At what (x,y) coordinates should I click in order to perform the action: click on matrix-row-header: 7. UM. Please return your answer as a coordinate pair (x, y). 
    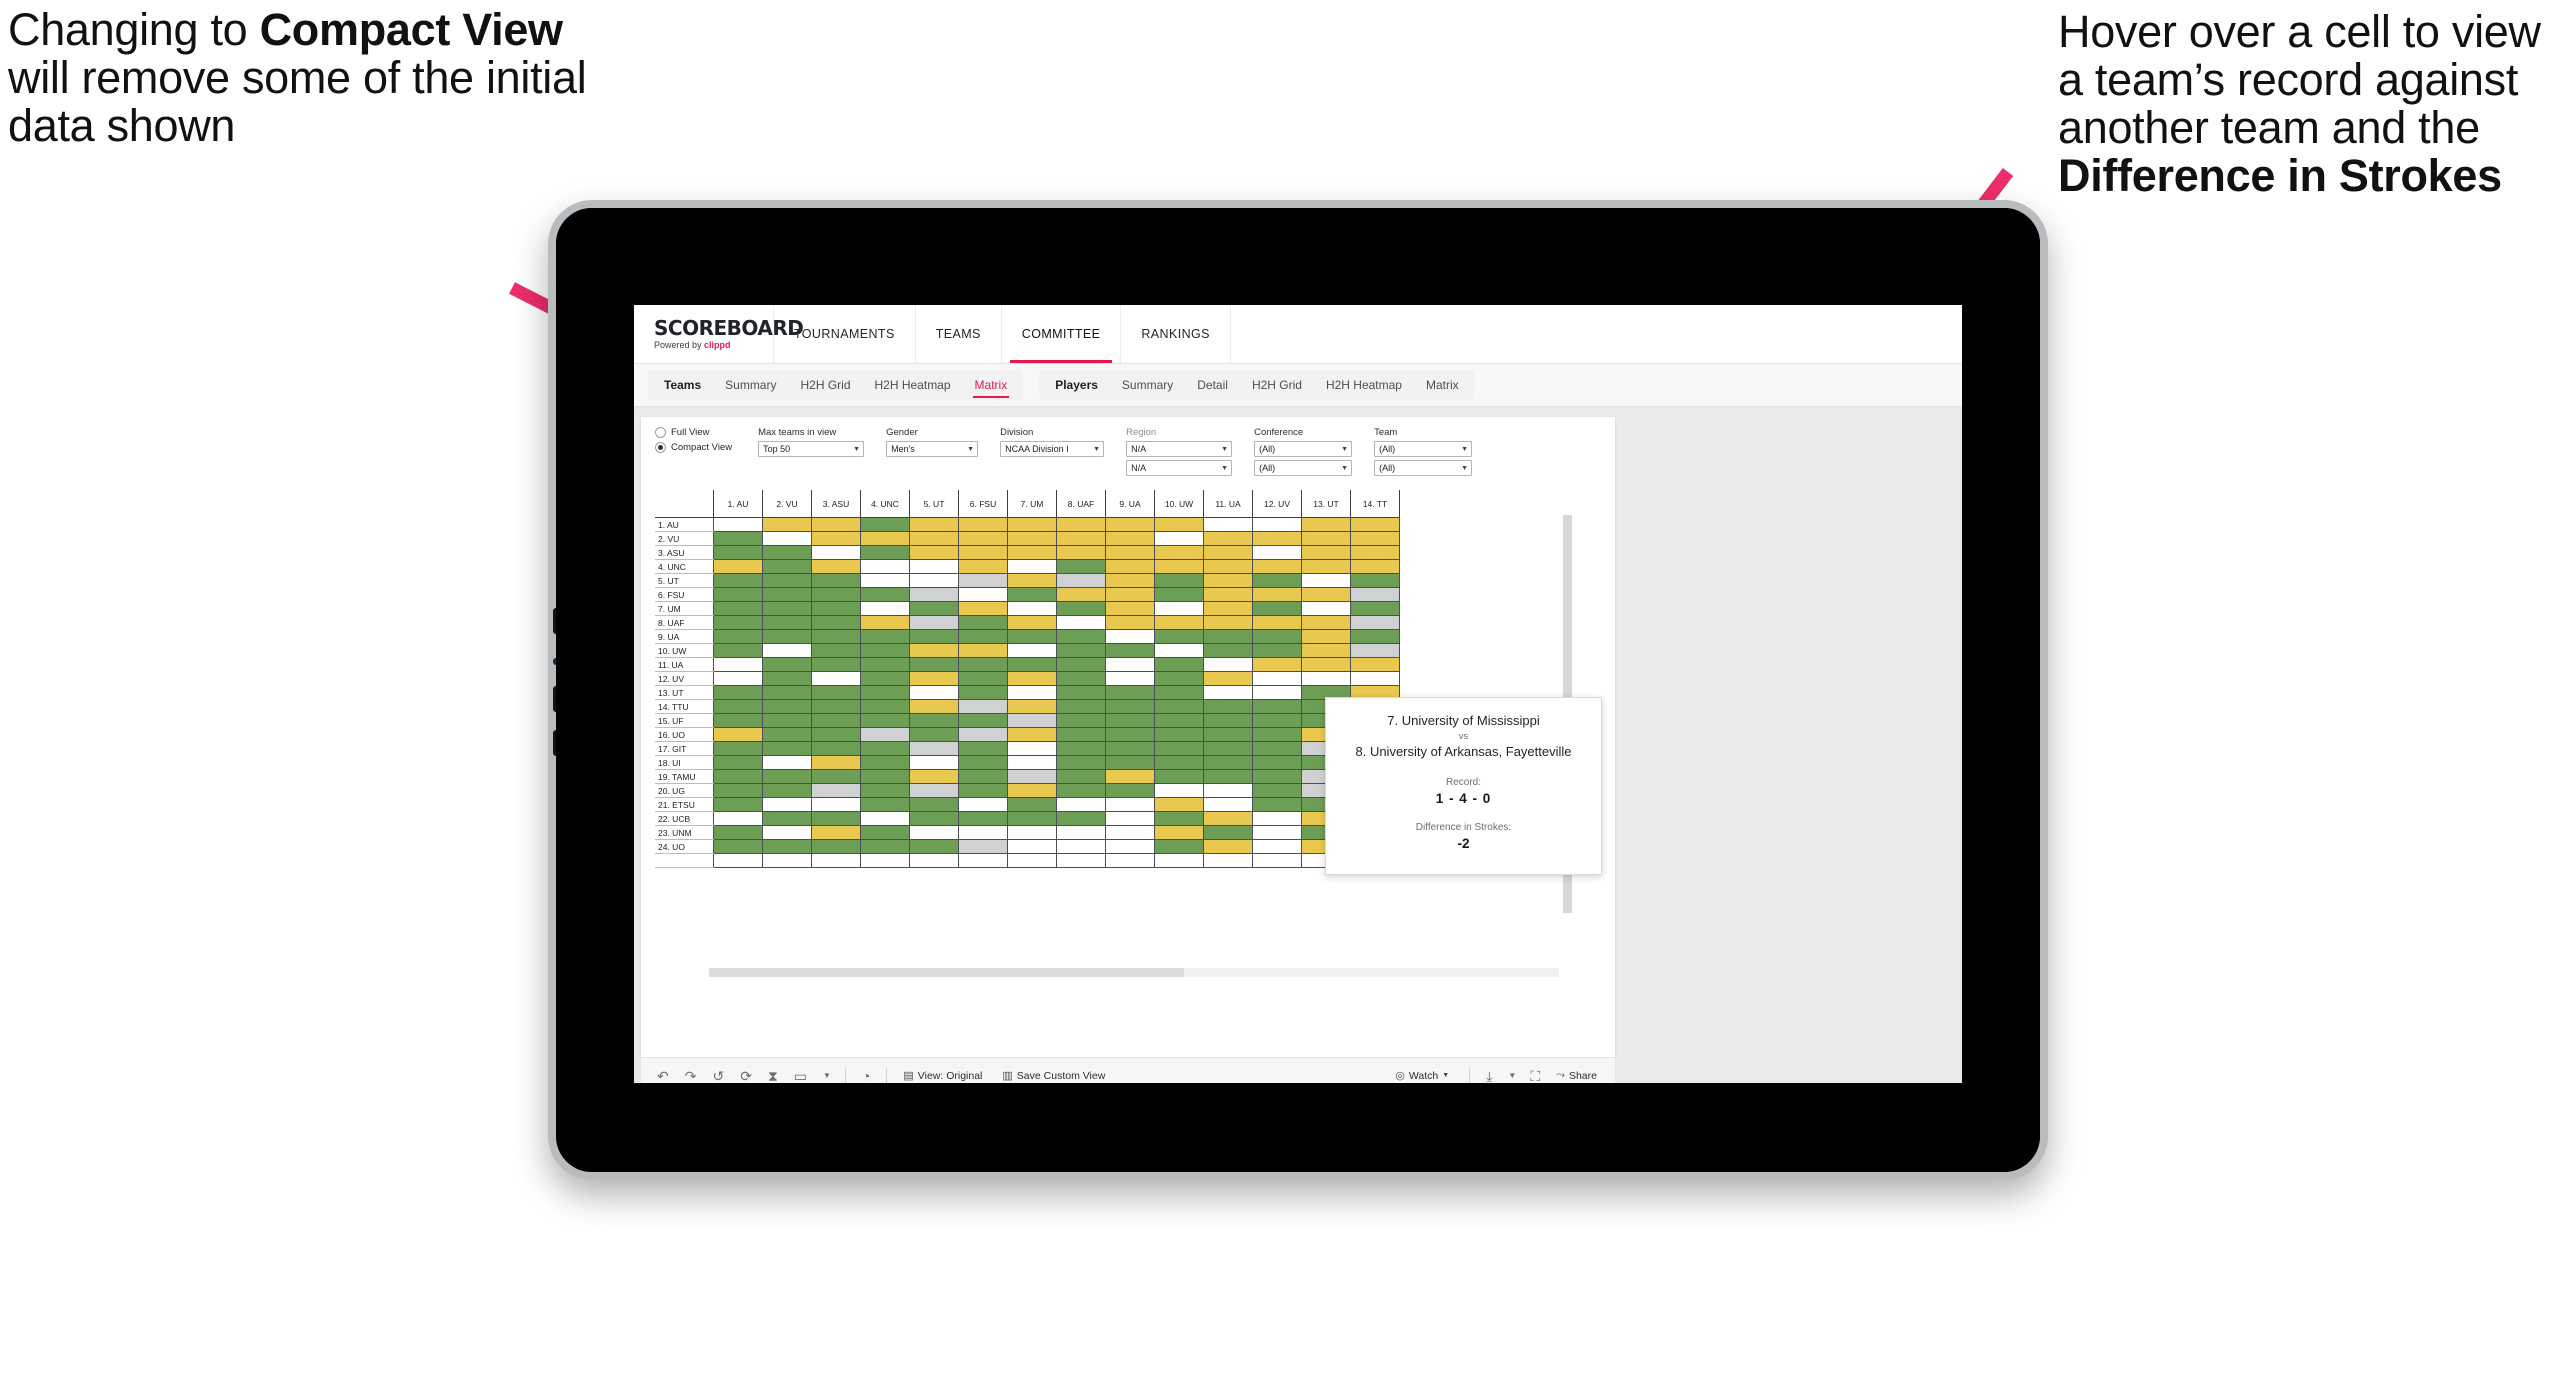
    Looking at the image, I should click on (684, 608).